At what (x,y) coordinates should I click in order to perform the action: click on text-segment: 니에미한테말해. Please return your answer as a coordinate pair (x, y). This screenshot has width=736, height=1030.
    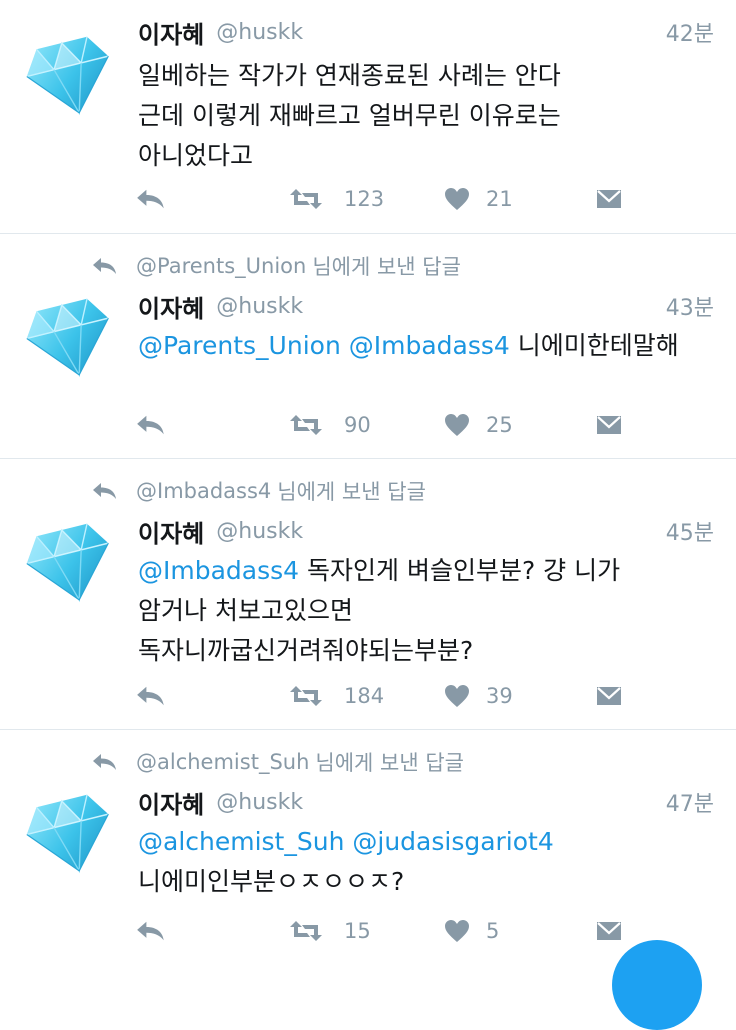
    Looking at the image, I should click on (594, 345).